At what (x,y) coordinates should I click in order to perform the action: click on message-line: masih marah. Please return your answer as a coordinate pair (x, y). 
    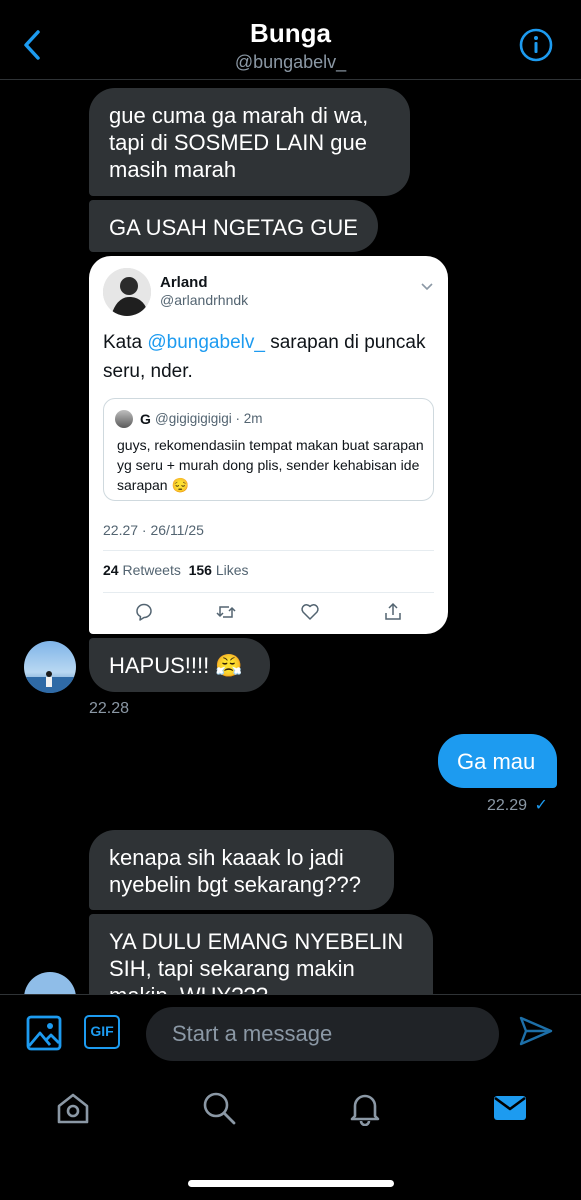
    Looking at the image, I should click on (173, 169).